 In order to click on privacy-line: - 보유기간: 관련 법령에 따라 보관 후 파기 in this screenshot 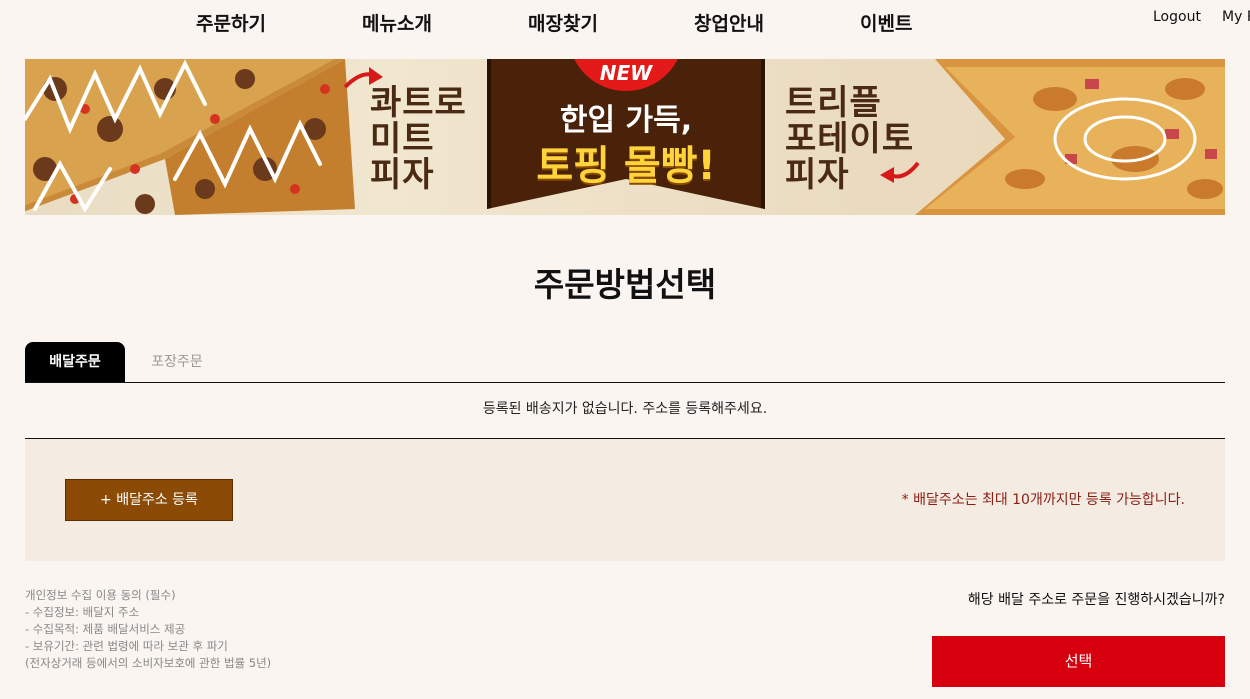, I will do `click(126, 646)`.